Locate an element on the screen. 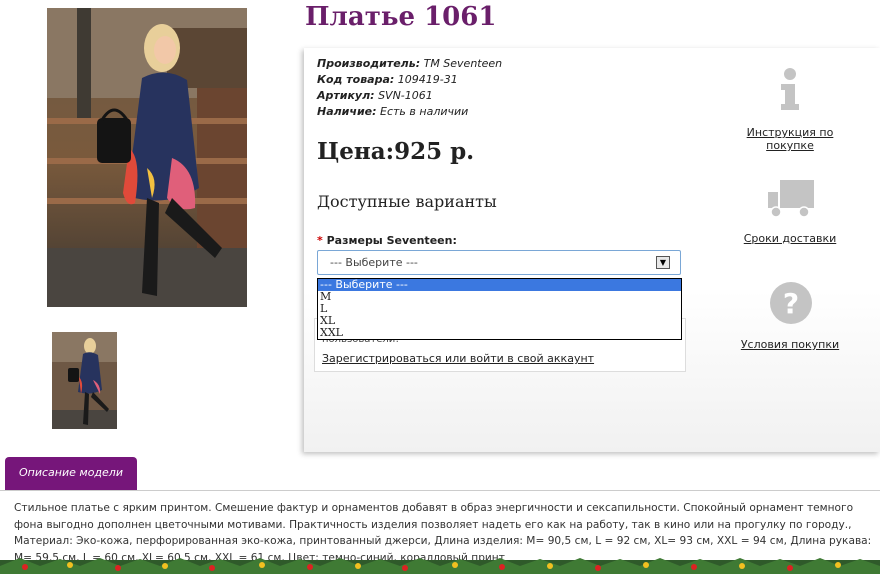  size-select-value: --- Выберите --- is located at coordinates (374, 262).